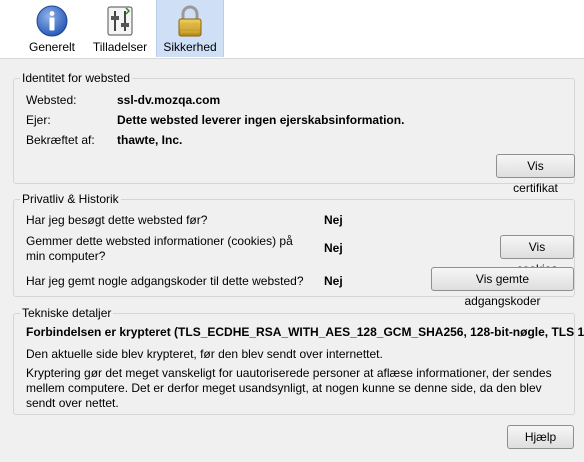  Describe the element at coordinates (190, 21) in the screenshot. I see `lock-icon` at that location.